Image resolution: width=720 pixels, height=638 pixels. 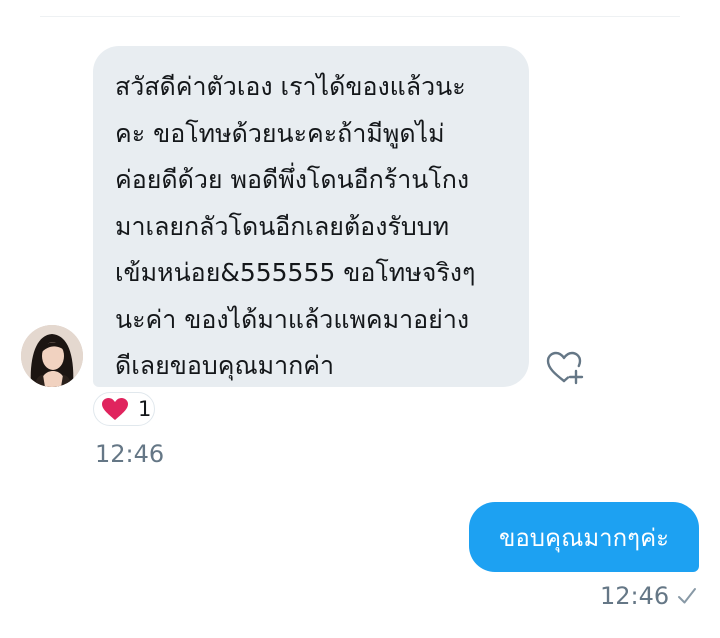 I want to click on reaction-count: 1, so click(x=145, y=409).